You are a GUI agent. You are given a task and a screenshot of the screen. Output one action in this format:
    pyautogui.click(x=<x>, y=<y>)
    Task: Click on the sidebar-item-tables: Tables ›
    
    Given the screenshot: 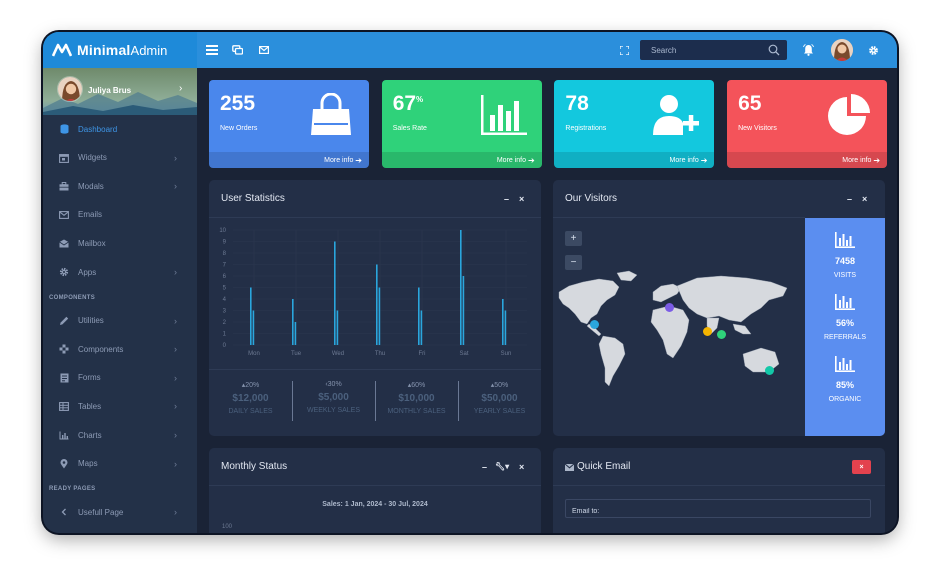 What is the action you would take?
    pyautogui.click(x=120, y=406)
    